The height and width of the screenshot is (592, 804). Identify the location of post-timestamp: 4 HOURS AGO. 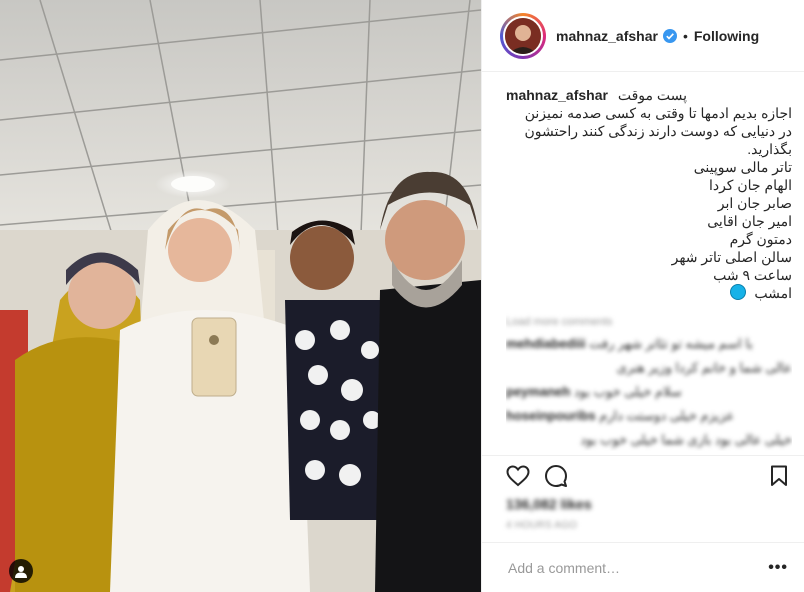
(541, 525).